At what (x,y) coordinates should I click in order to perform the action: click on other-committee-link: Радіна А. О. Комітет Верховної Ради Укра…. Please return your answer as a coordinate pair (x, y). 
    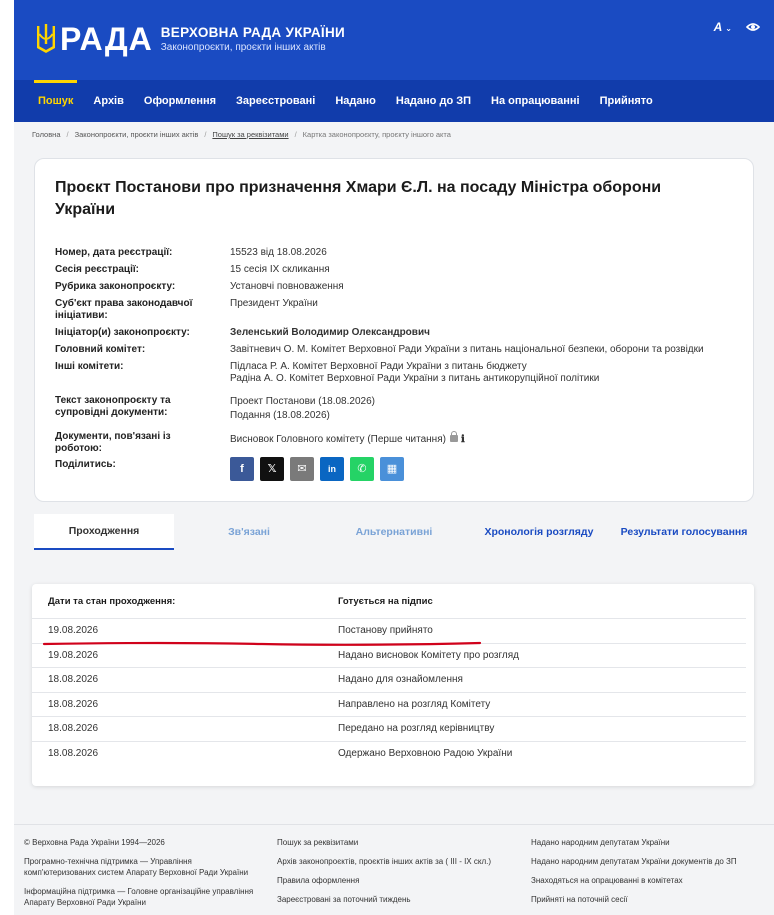
    Looking at the image, I should click on (487, 379).